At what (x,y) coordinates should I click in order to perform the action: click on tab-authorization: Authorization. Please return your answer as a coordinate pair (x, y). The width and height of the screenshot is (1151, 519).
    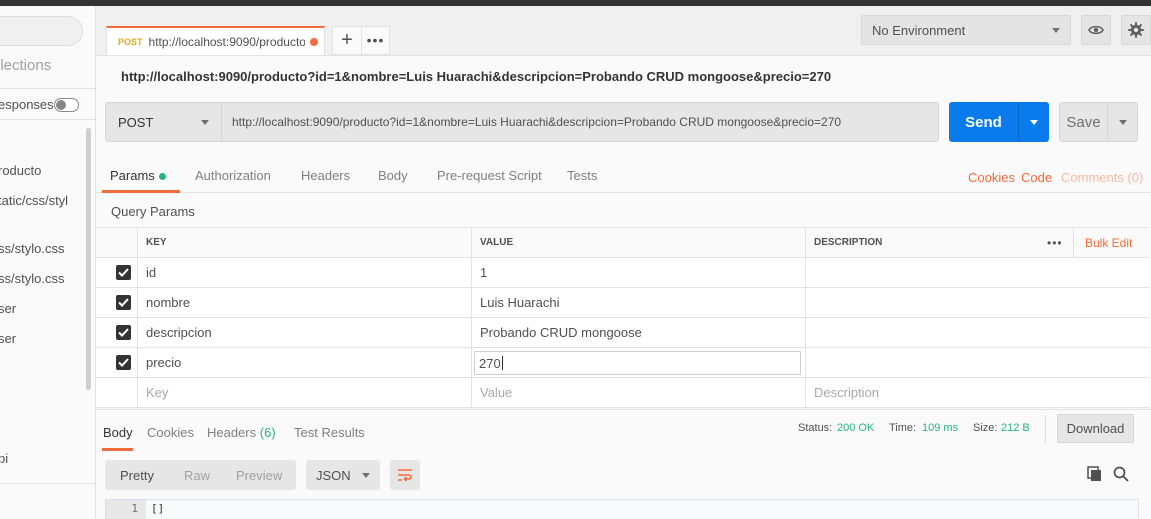
    Looking at the image, I should click on (233, 175).